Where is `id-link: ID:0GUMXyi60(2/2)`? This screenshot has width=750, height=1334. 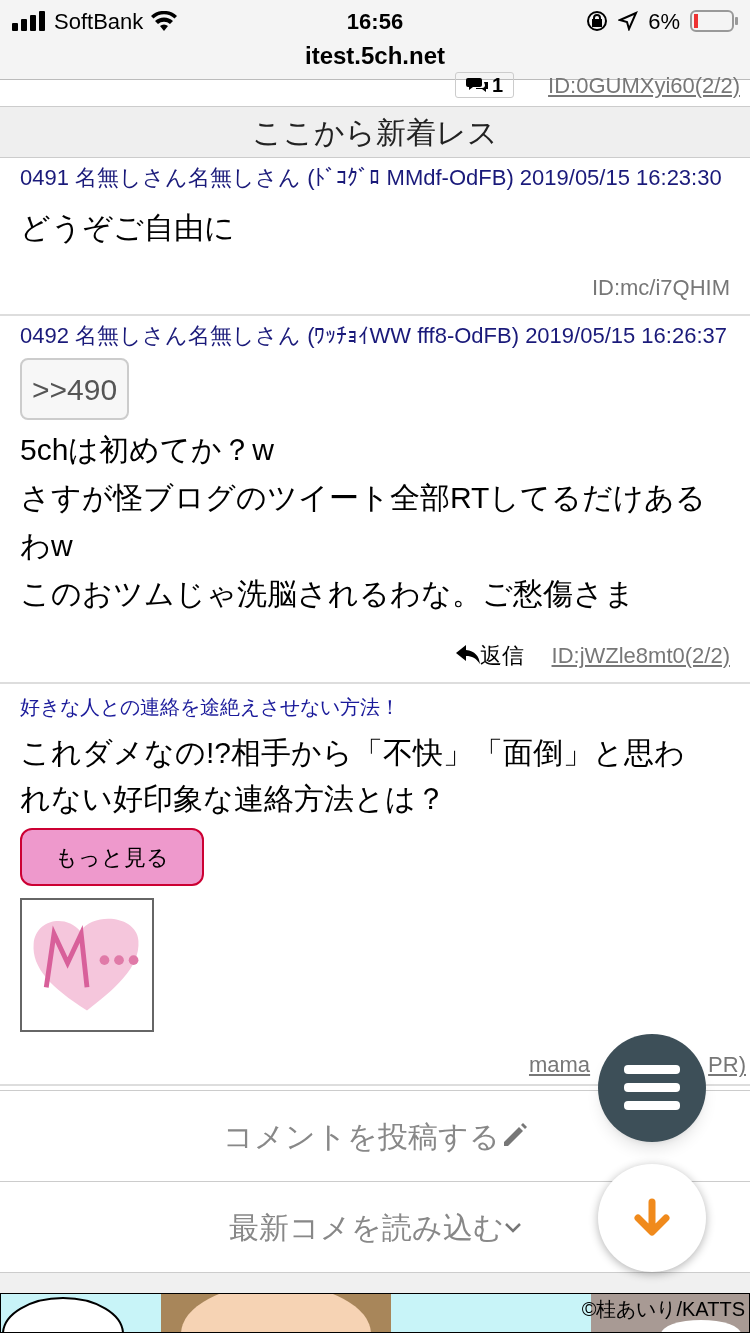 id-link: ID:0GUMXyi60(2/2) is located at coordinates (644, 85).